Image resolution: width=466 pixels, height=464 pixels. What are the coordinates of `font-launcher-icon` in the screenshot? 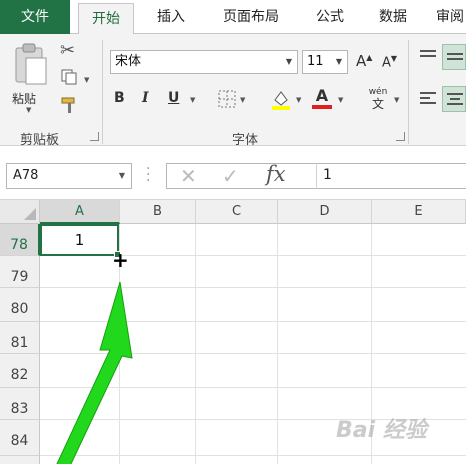 It's located at (400, 136).